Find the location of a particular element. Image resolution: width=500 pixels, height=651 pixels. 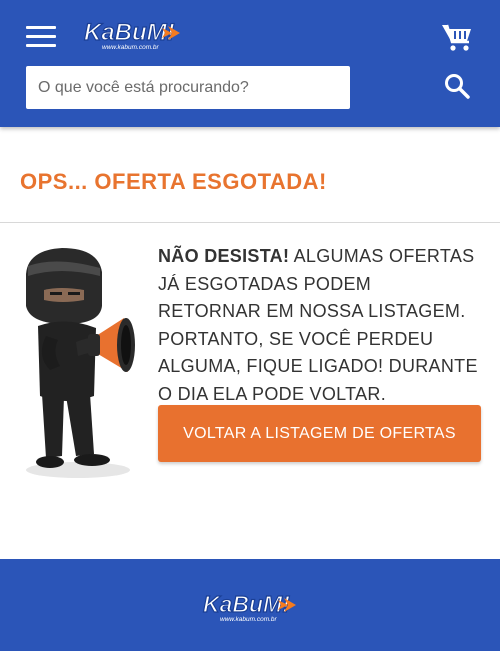

page-title: OPS... OFERTA ESGOTADA! is located at coordinates (173, 181).